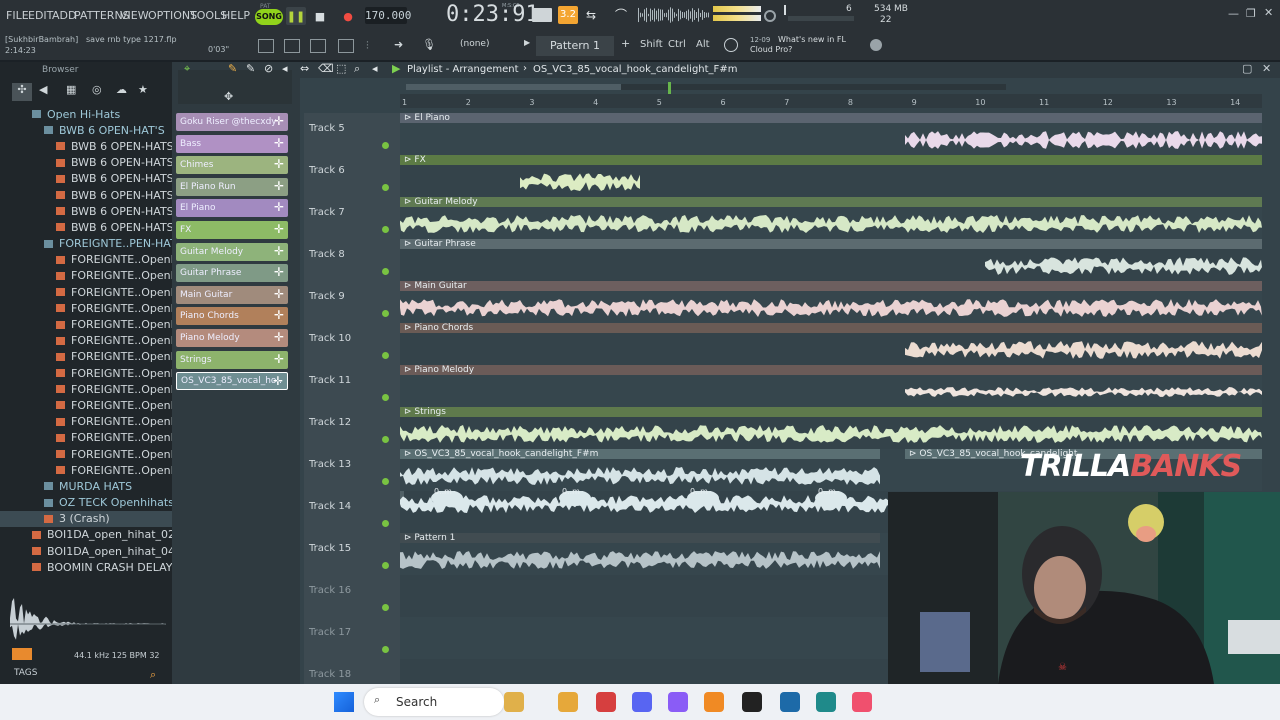 Image resolution: width=1280 pixels, height=720 pixels. What do you see at coordinates (373, 46) in the screenshot?
I see `plugin-icon: ⫶` at bounding box center [373, 46].